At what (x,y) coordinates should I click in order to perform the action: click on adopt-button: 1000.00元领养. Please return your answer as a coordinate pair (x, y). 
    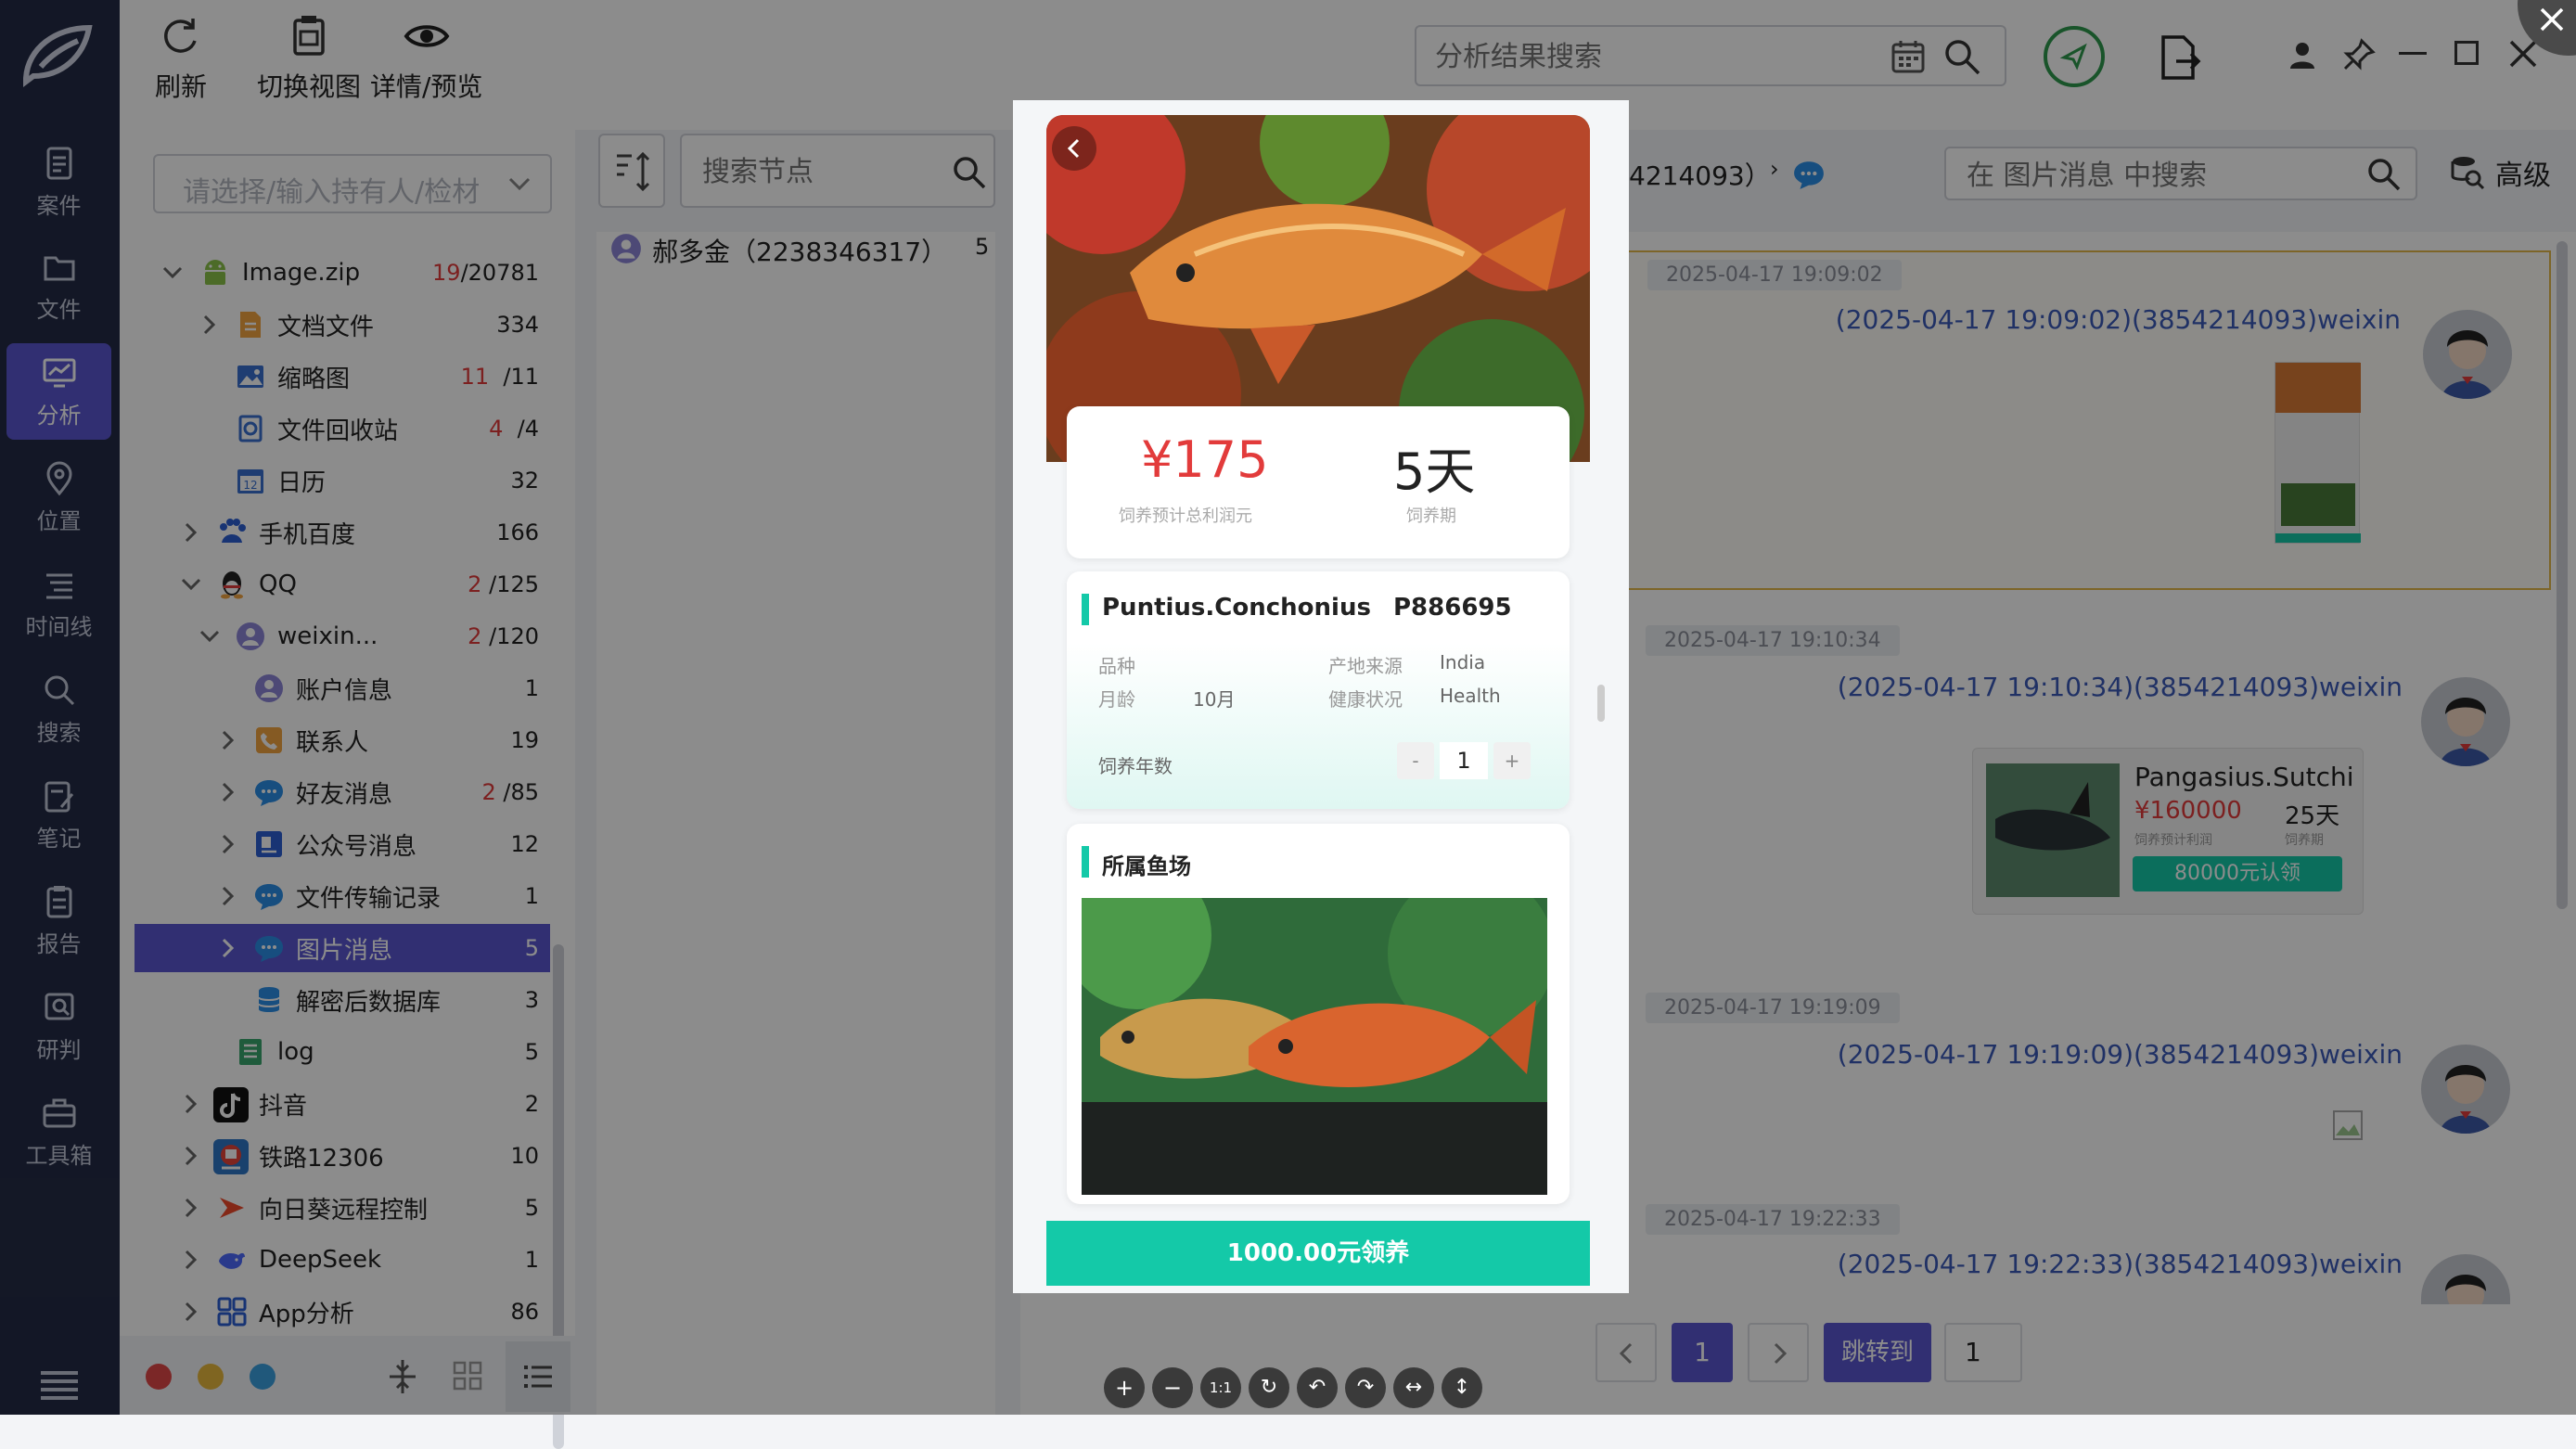
    Looking at the image, I should click on (1318, 1254).